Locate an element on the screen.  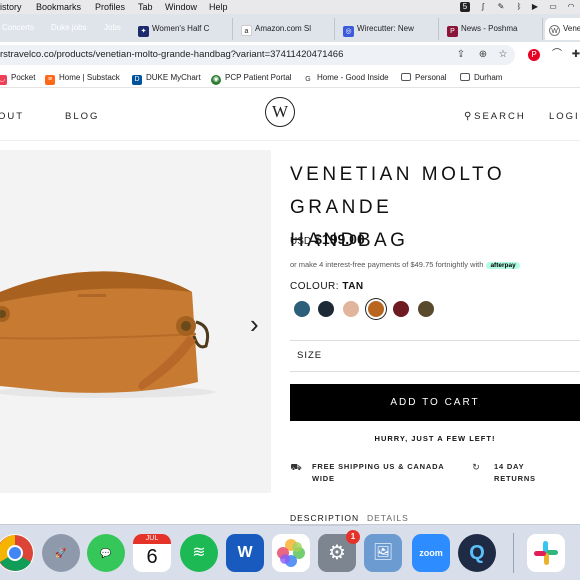
tab-group-jobs: Jobs is located at coordinates (112, 27).